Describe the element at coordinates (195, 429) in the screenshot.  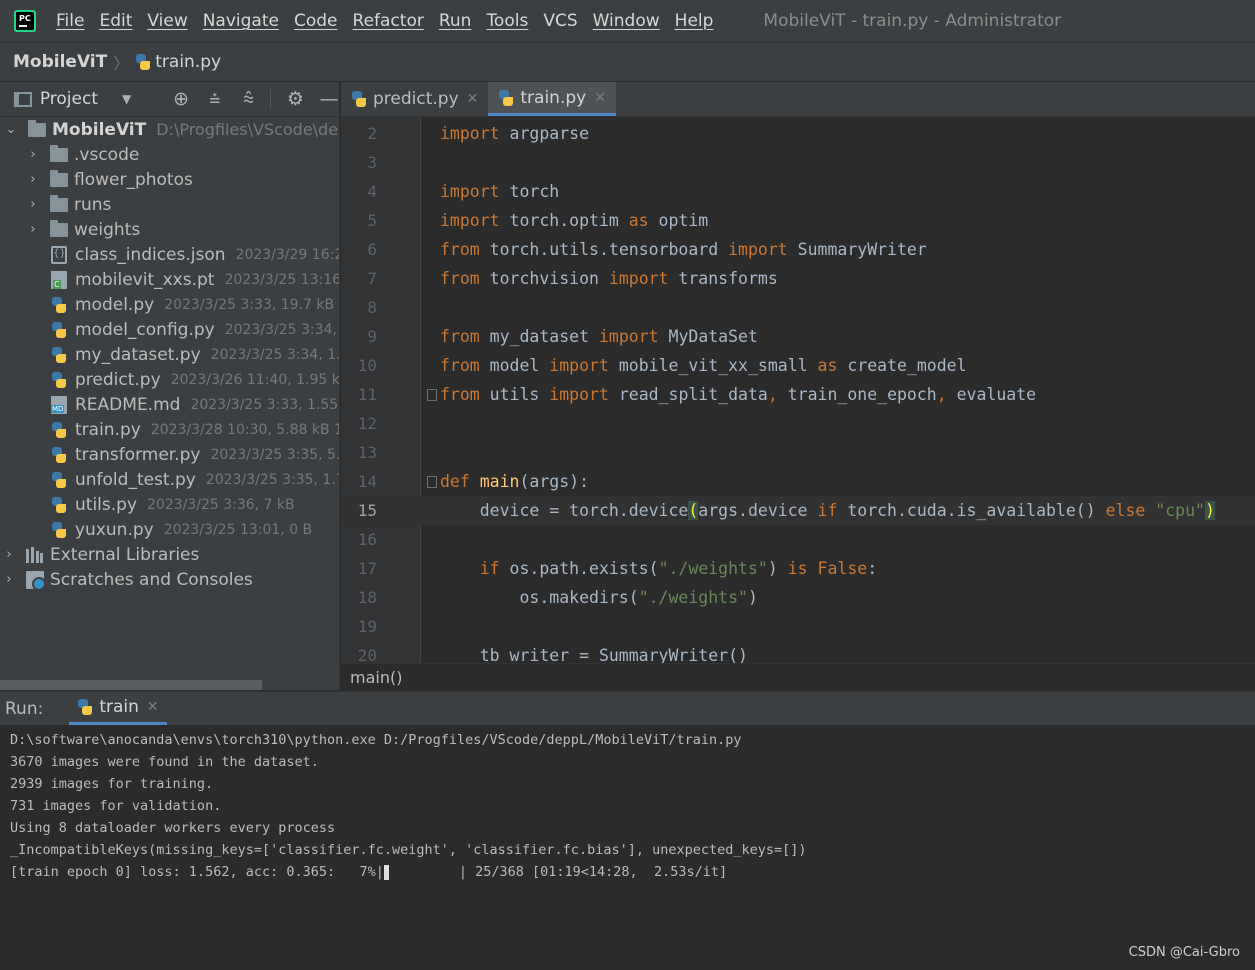
I see `tree-file: train.py 2023/3/28 10:30, 5.88 kB 13 m` at that location.